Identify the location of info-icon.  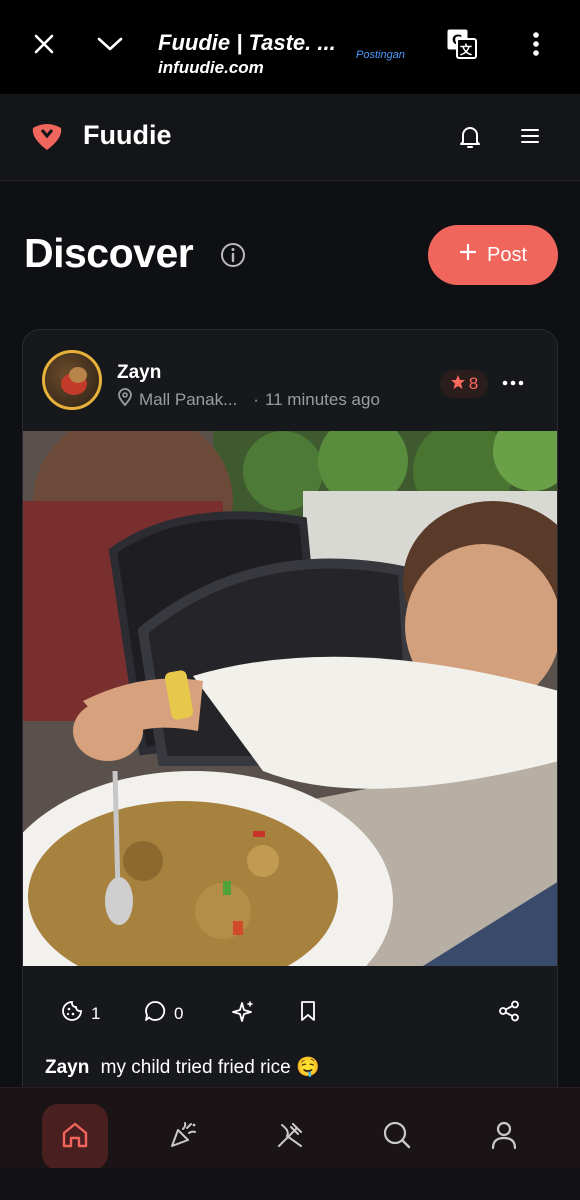
(233, 257).